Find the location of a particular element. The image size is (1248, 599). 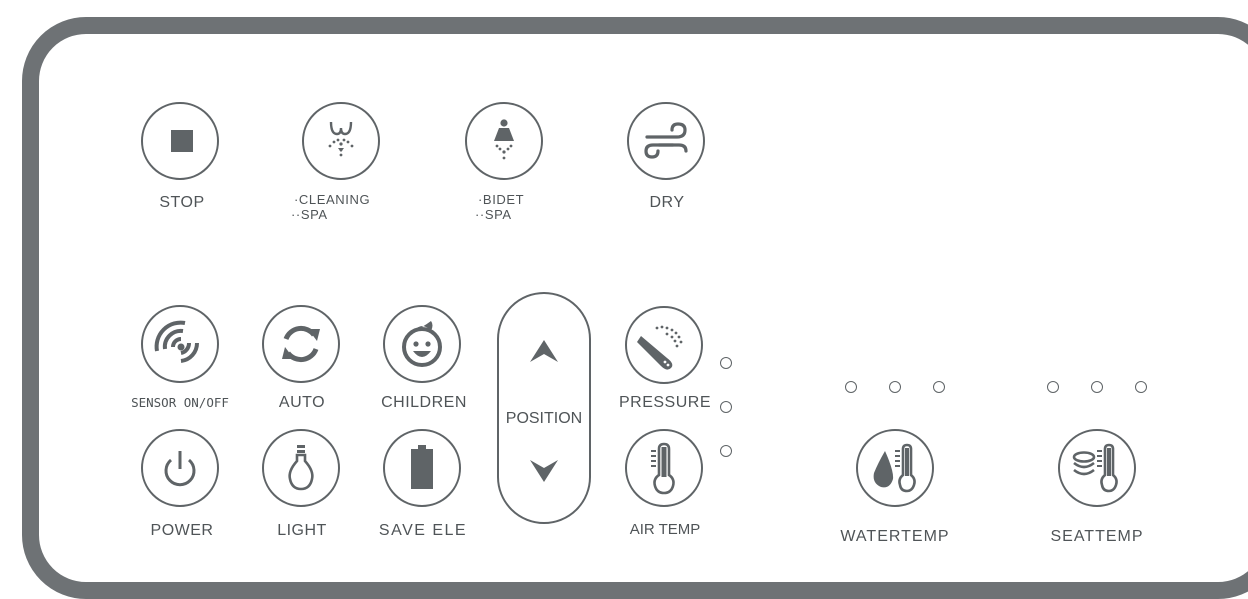

bidet-spray-icon is located at coordinates (504, 139).